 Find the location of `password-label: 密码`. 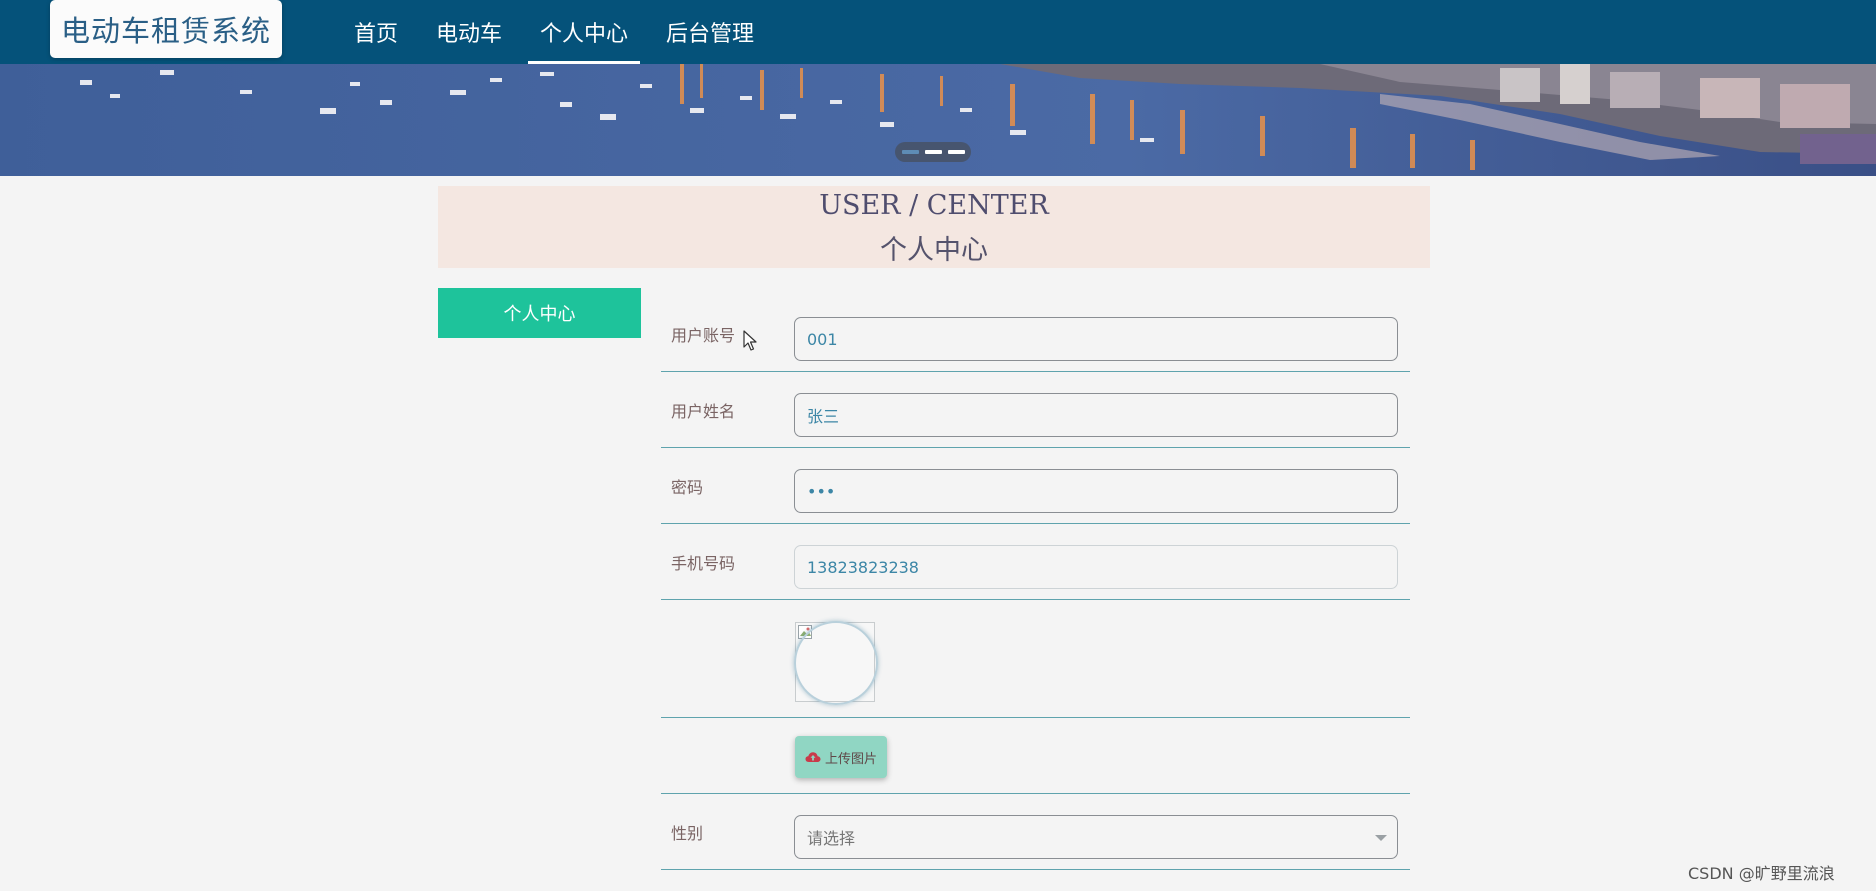

password-label: 密码 is located at coordinates (687, 487).